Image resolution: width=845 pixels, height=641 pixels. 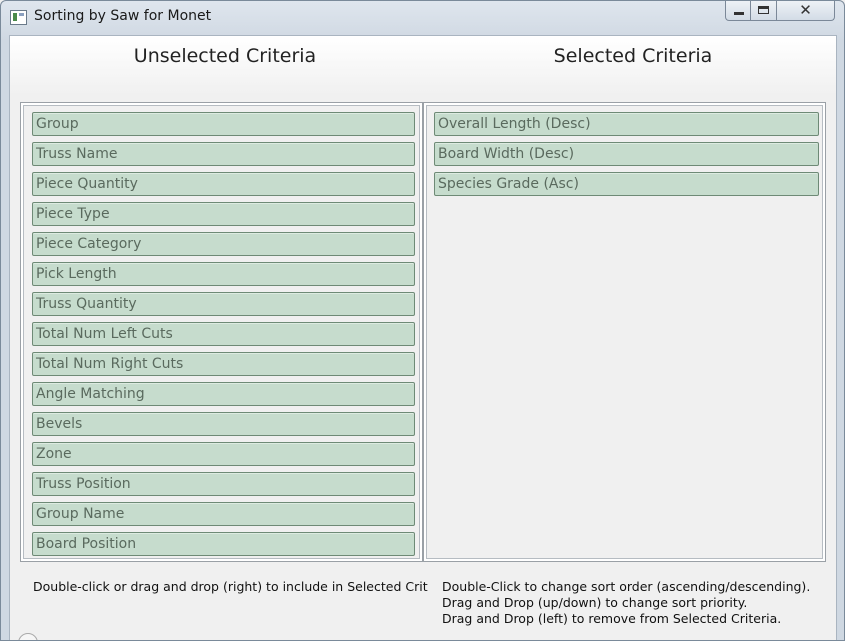 I want to click on caption-buttons: ✕, so click(x=780, y=11).